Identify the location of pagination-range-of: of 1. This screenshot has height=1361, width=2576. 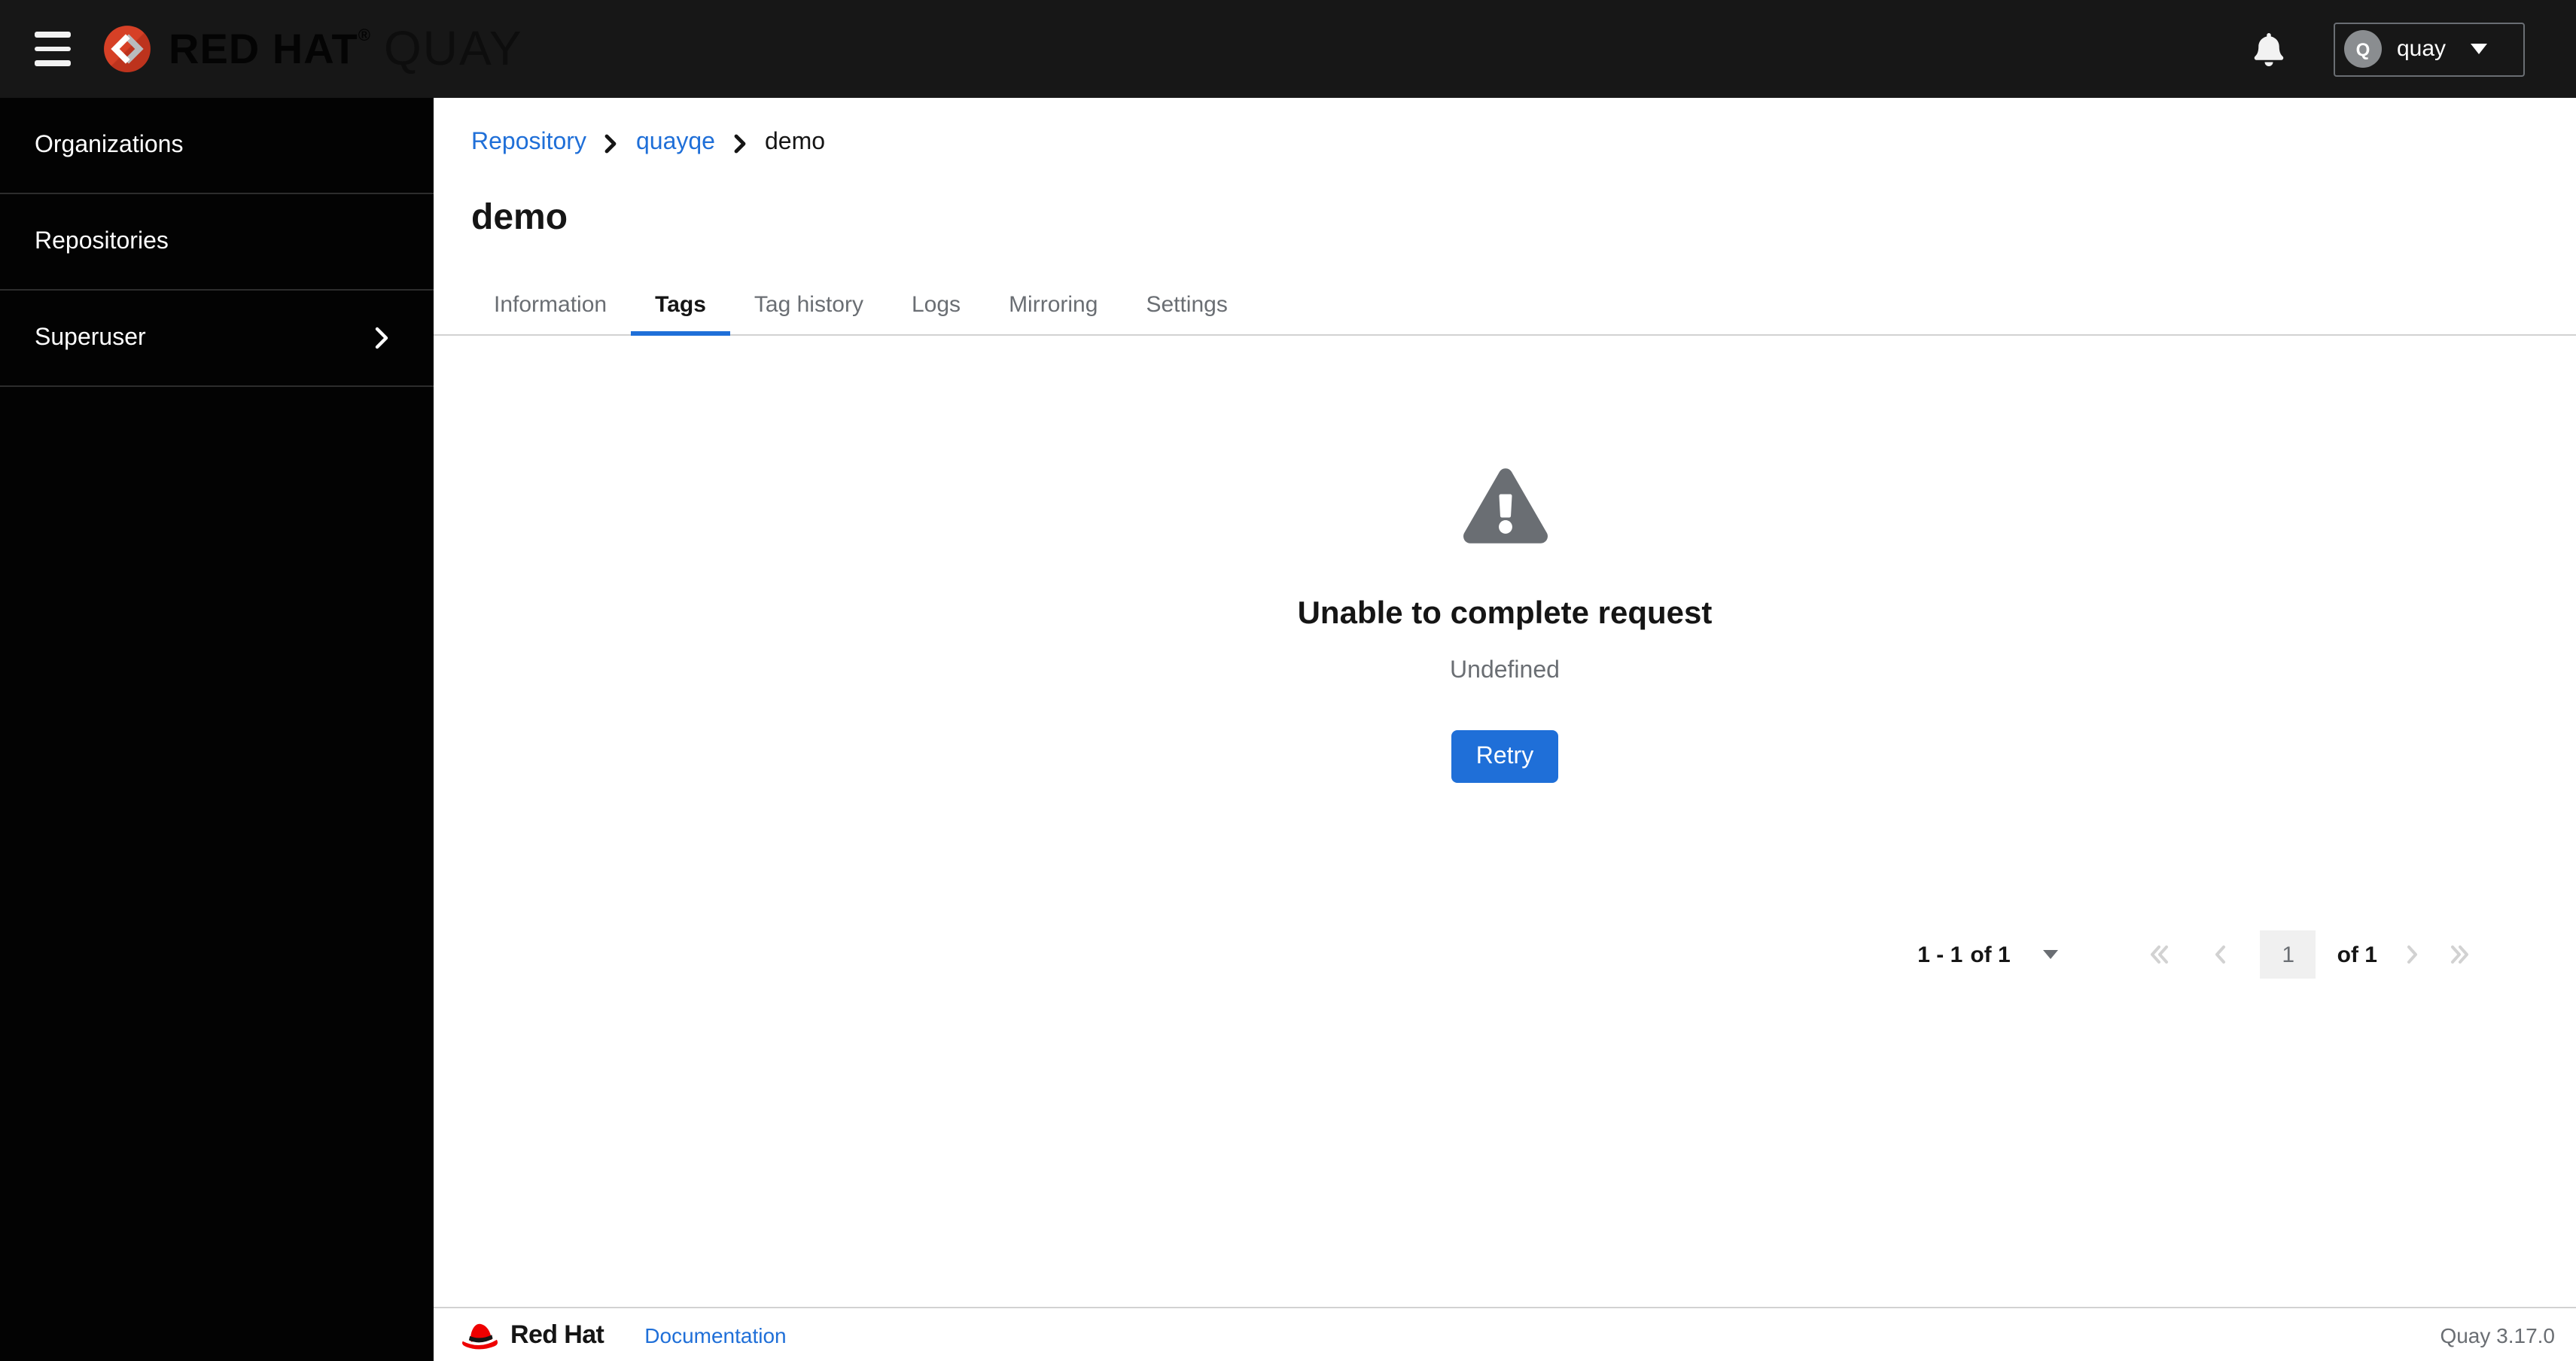
(1991, 954).